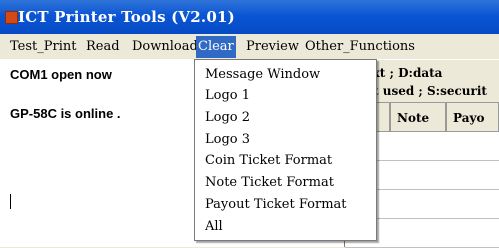 The width and height of the screenshot is (499, 248). I want to click on menu-item-logo-1: Logo 1, so click(227, 95).